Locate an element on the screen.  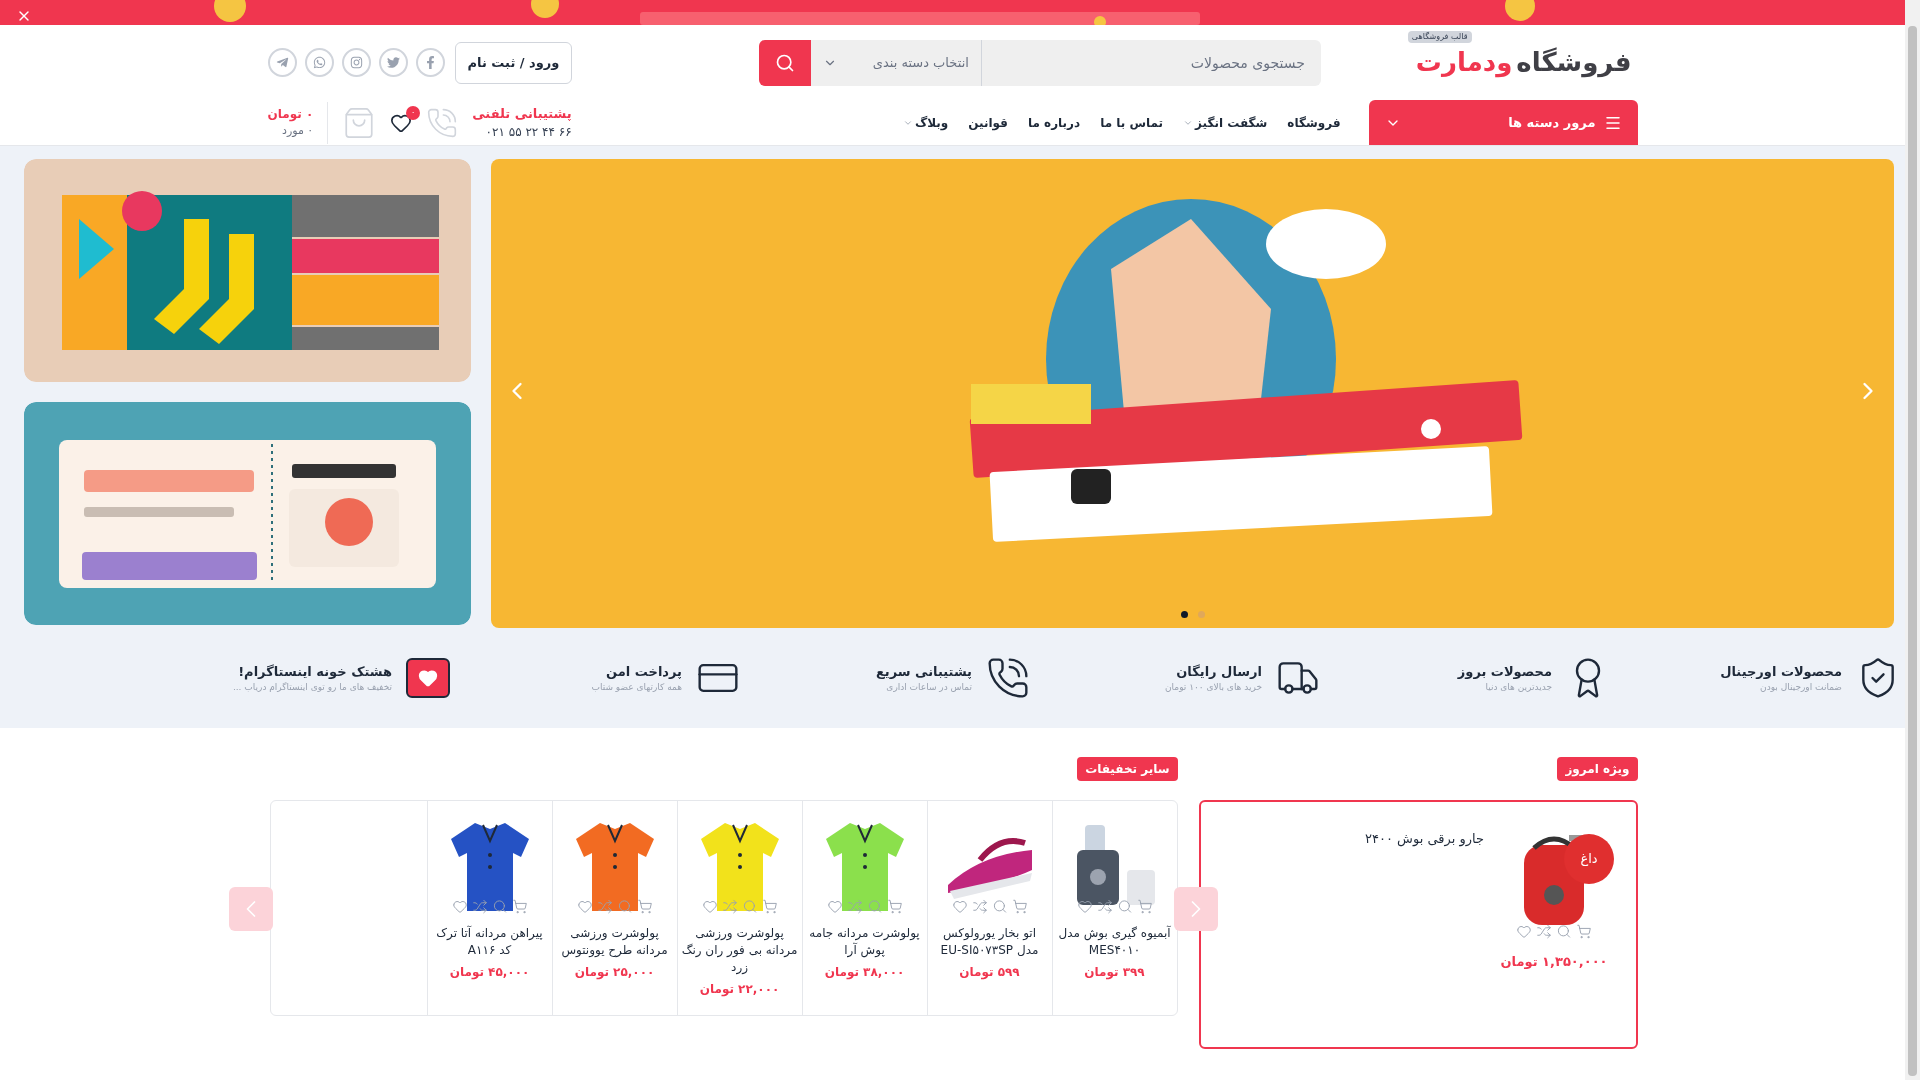
wishlist-count: ۰ is located at coordinates (413, 112).